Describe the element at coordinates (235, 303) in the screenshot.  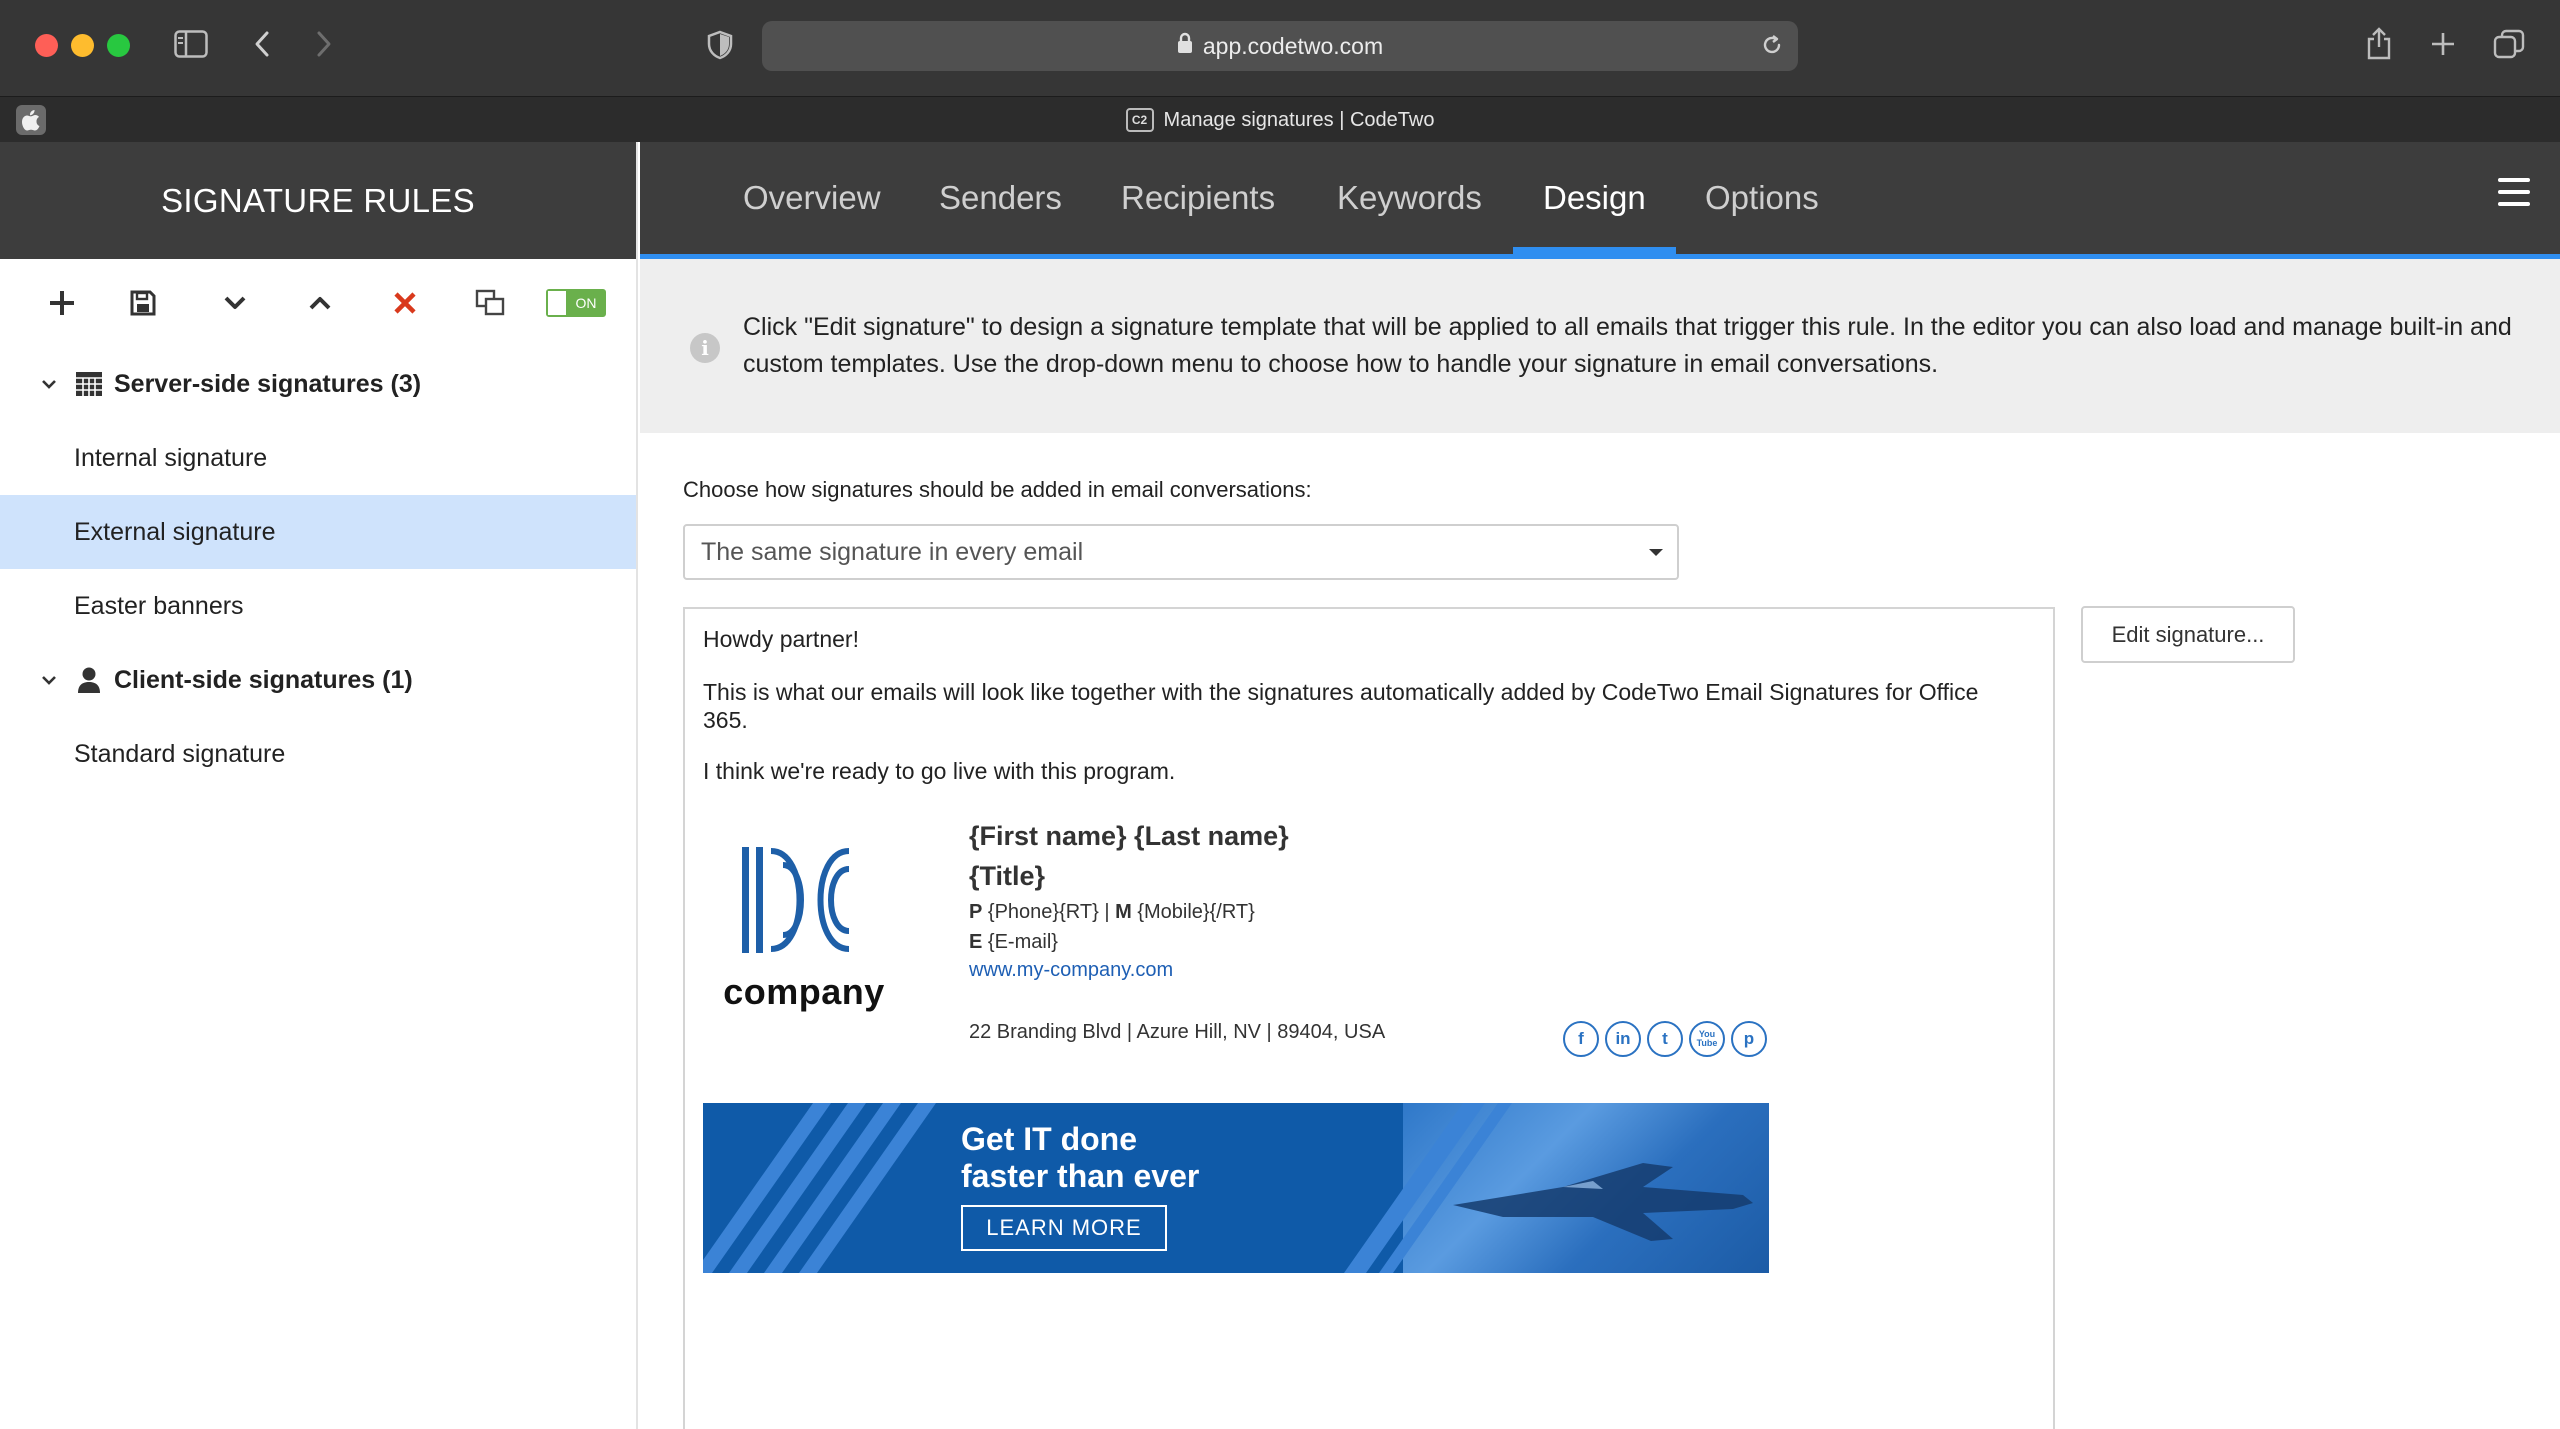
I see `move-down-button` at that location.